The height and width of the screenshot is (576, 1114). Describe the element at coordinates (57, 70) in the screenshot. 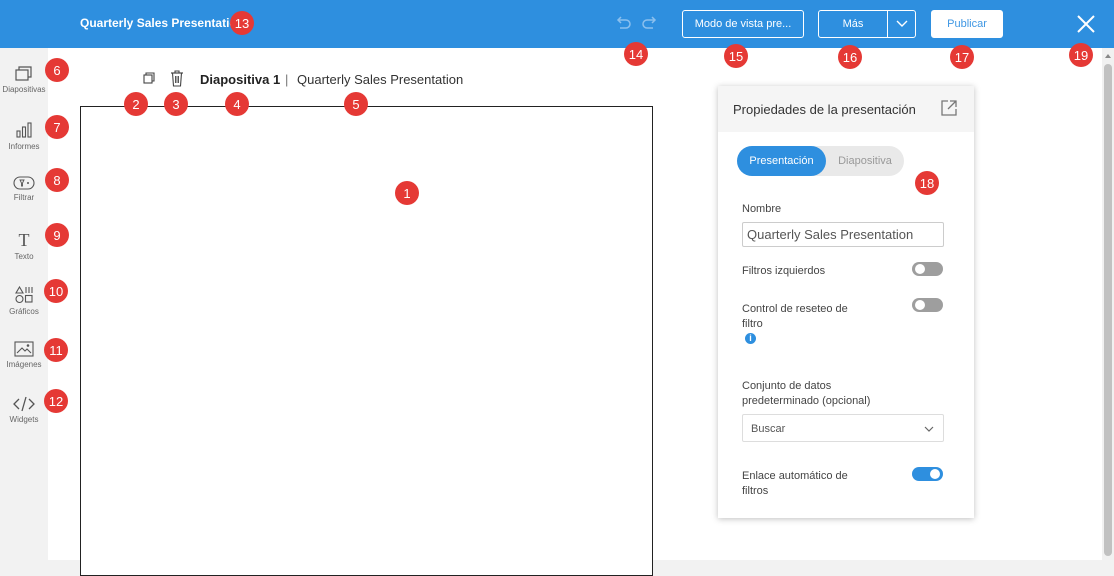

I see `annotation-marker: 6` at that location.